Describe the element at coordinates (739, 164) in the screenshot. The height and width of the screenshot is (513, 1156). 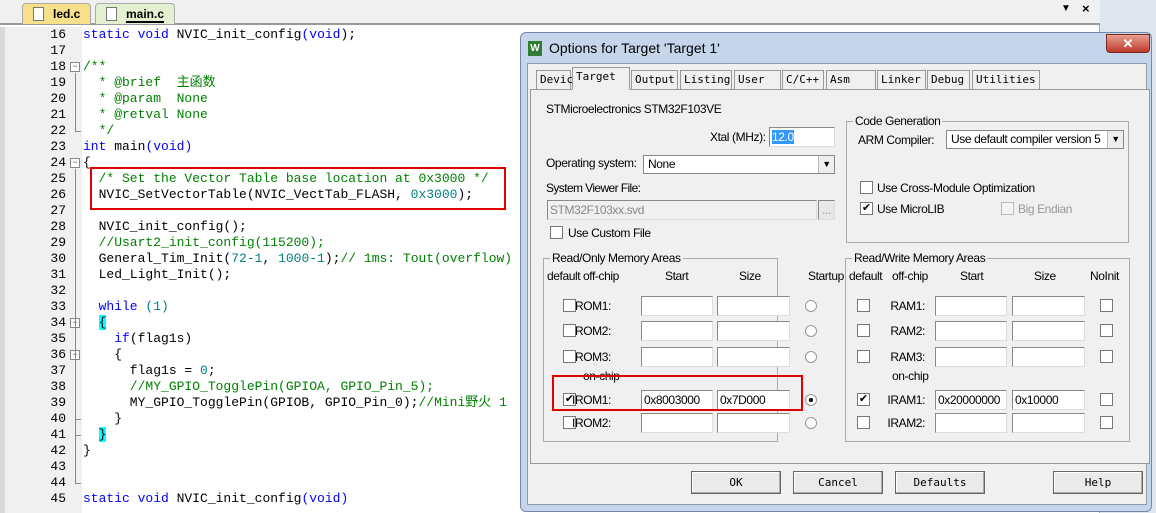
I see `os-select: None ▼` at that location.